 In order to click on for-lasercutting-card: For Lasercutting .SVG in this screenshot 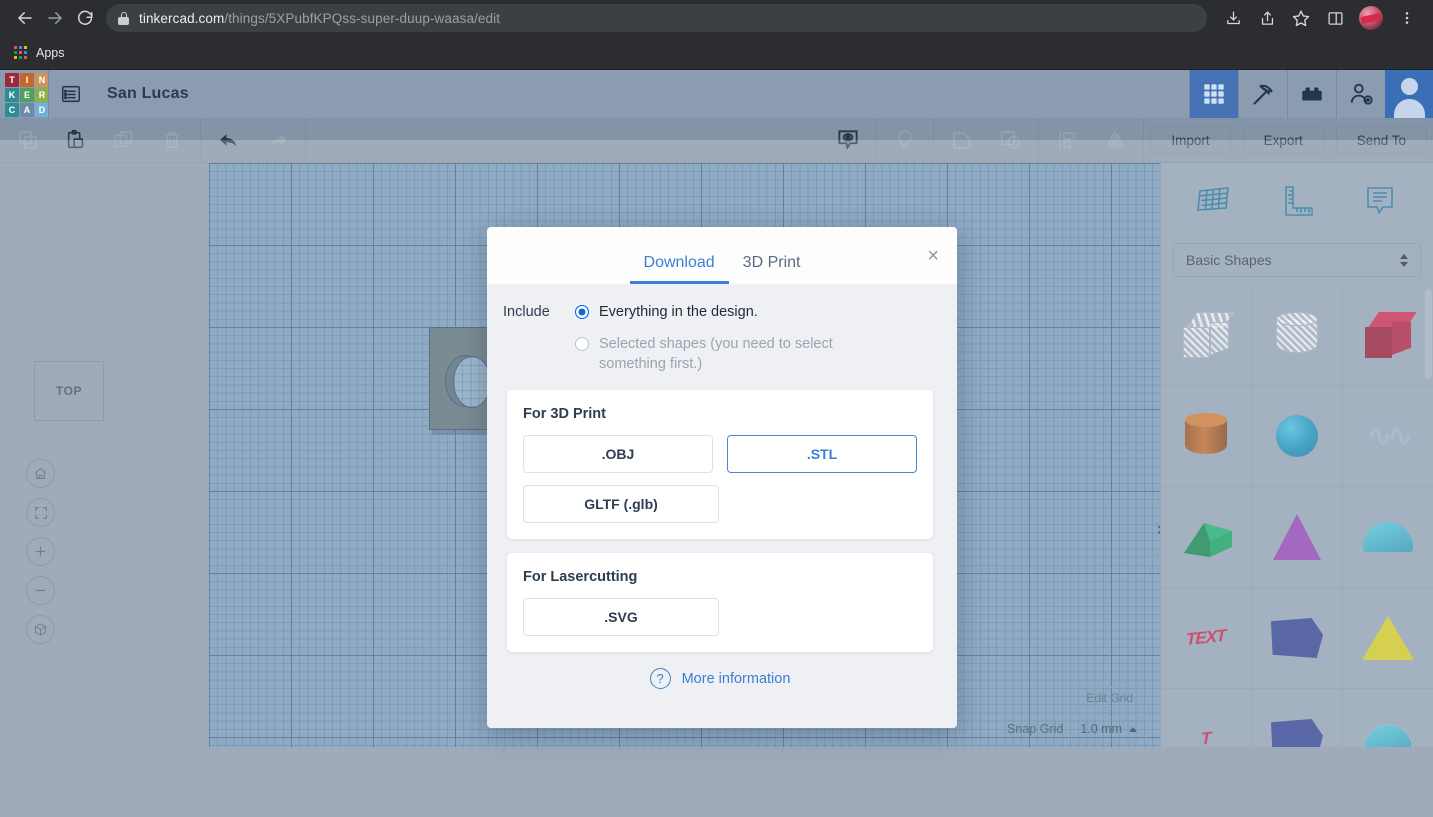, I will do `click(720, 602)`.